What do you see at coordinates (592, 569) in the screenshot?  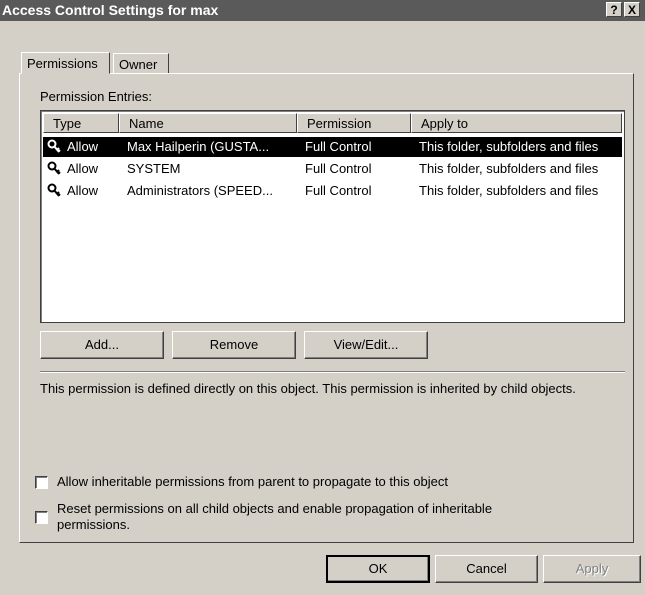 I see `apply-button: Apply` at bounding box center [592, 569].